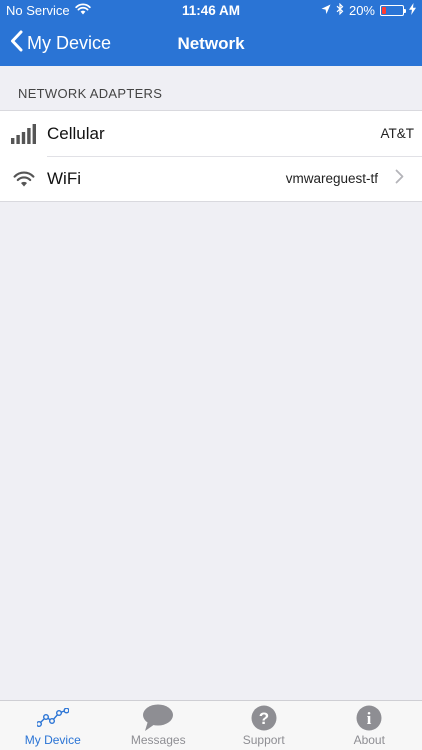 The height and width of the screenshot is (750, 422). I want to click on wifi-icon, so click(24, 179).